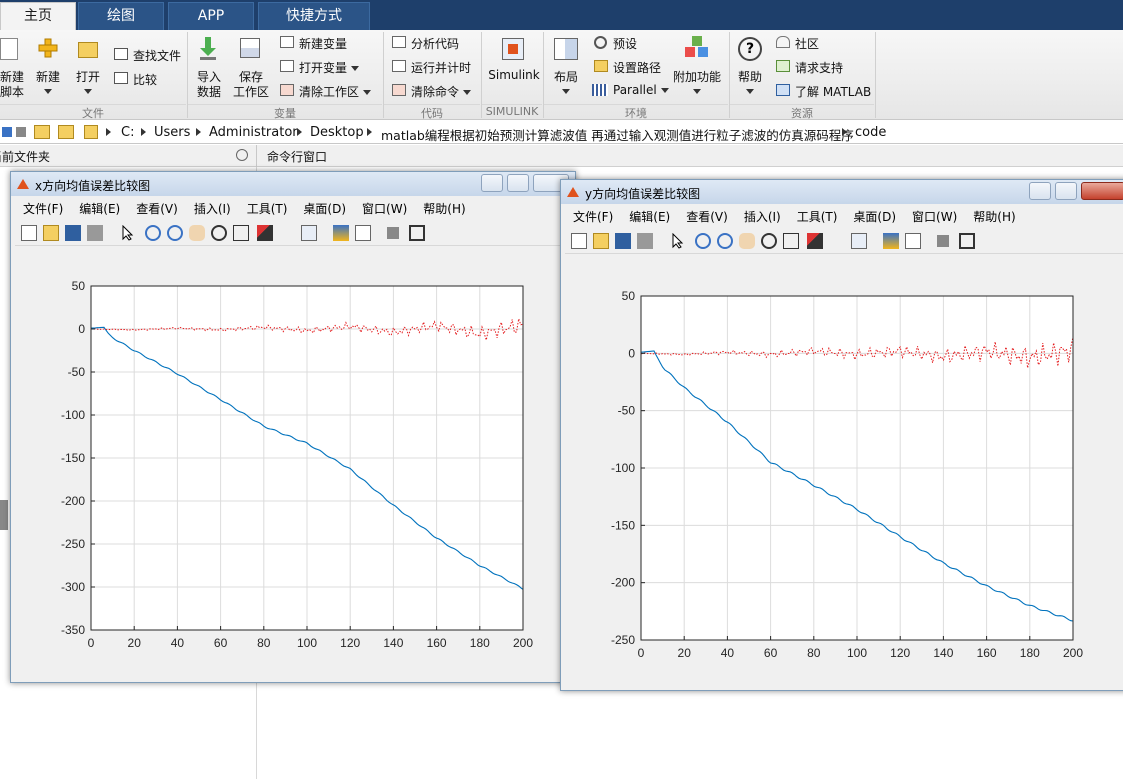 This screenshot has width=1123, height=779. I want to click on save-workspace-icon, so click(250, 48).